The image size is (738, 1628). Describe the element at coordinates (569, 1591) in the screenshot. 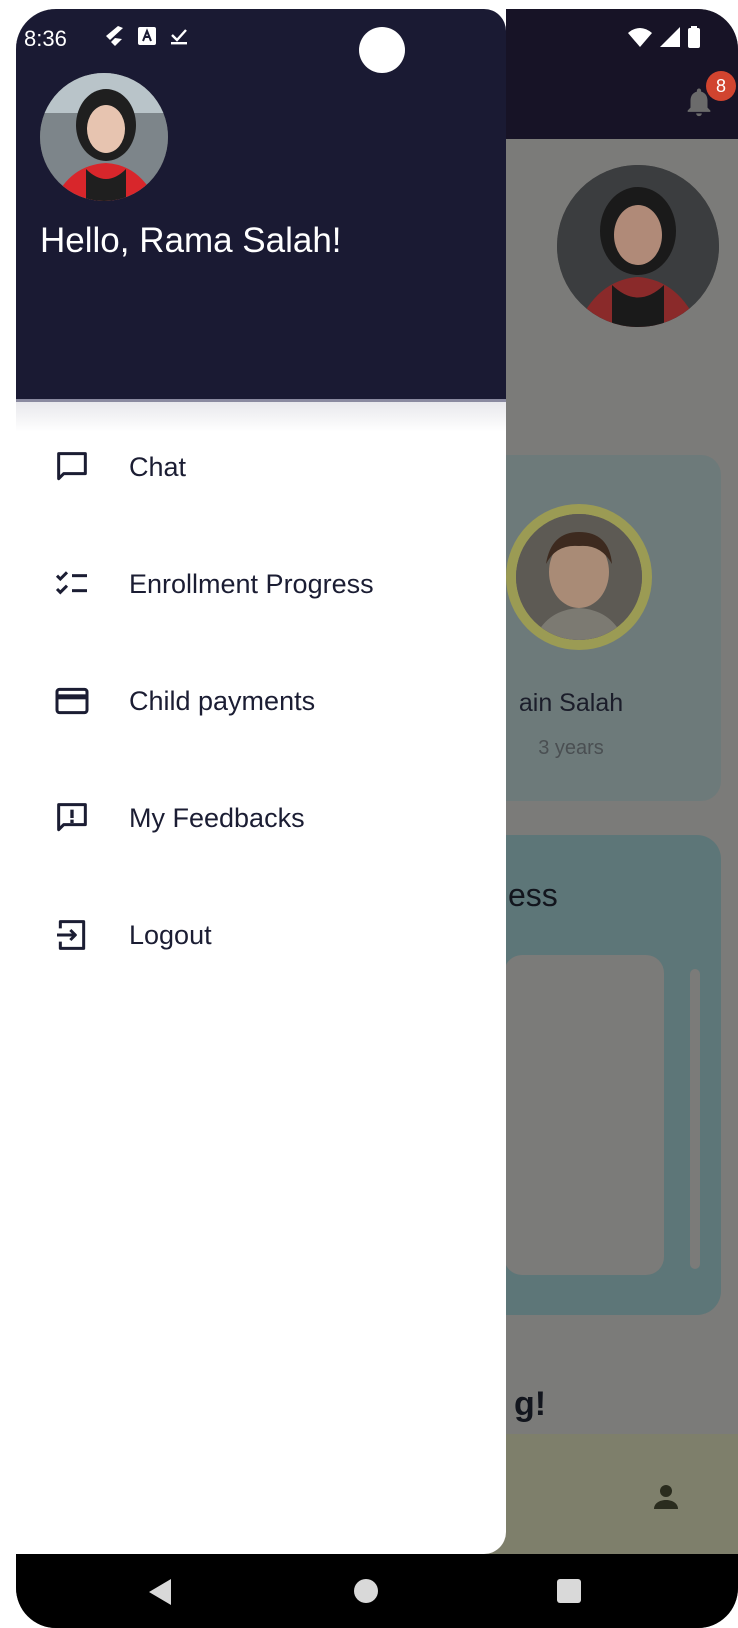

I see `recent-apps-icon` at that location.